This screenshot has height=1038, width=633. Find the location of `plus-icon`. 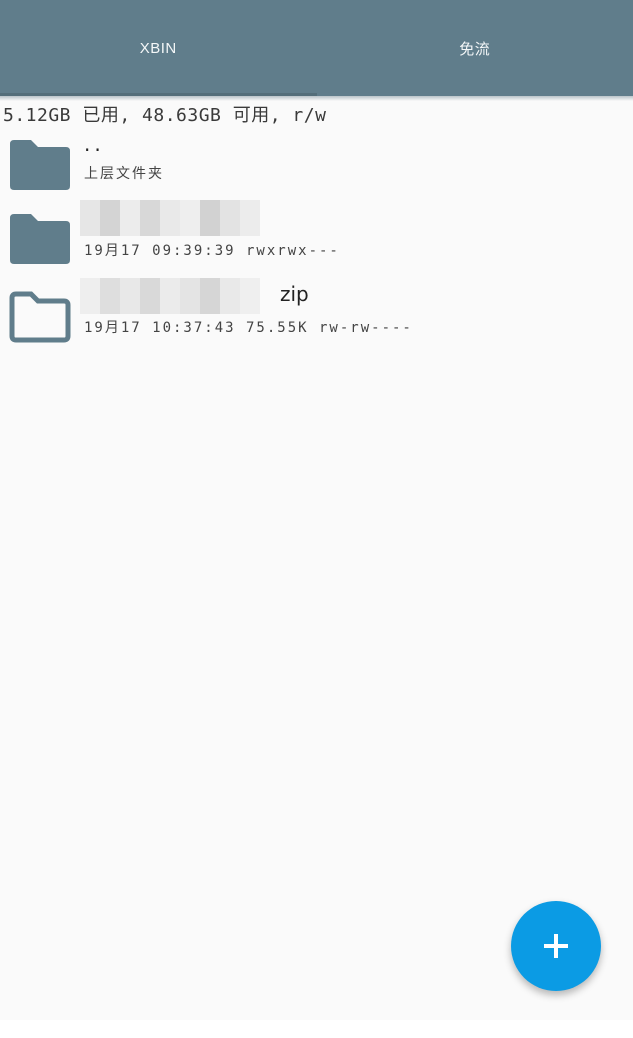

plus-icon is located at coordinates (556, 946).